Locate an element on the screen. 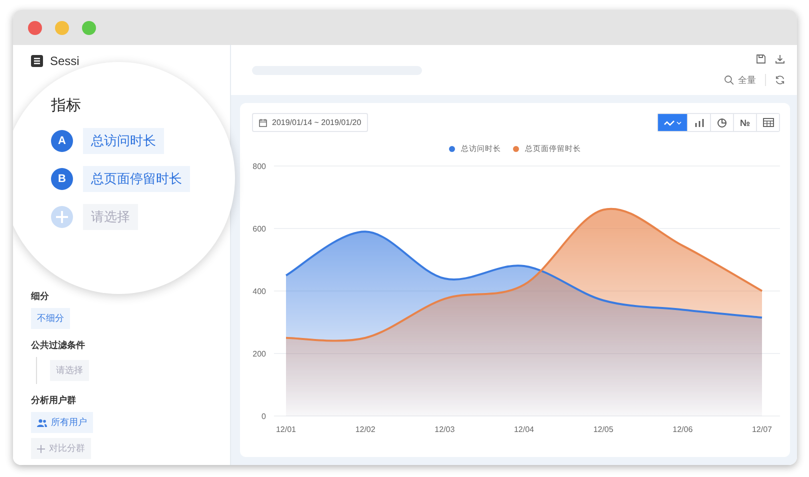 This screenshot has width=809, height=477. x-axis-label: 12/05 is located at coordinates (603, 429).